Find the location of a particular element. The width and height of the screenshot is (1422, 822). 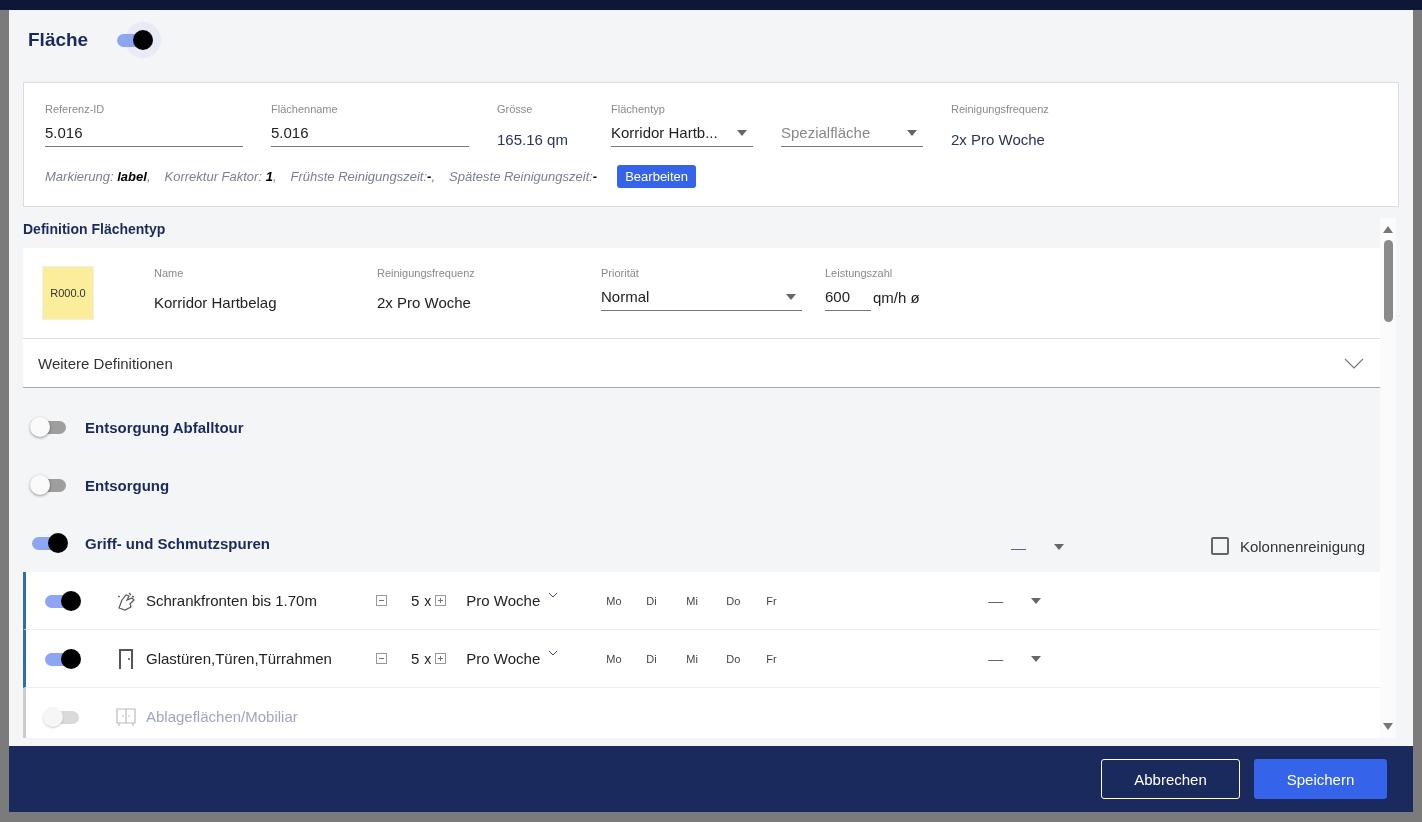

field-label: Grösse is located at coordinates (515, 110).